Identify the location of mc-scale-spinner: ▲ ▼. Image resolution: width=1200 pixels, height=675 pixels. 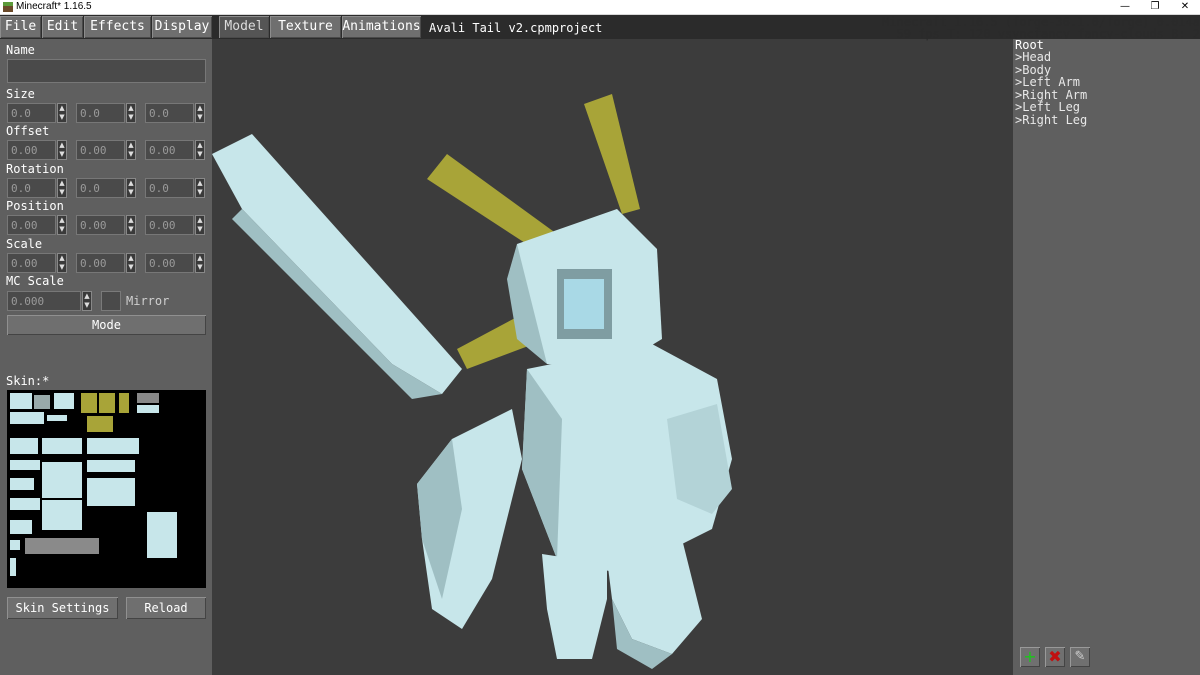
(87, 301).